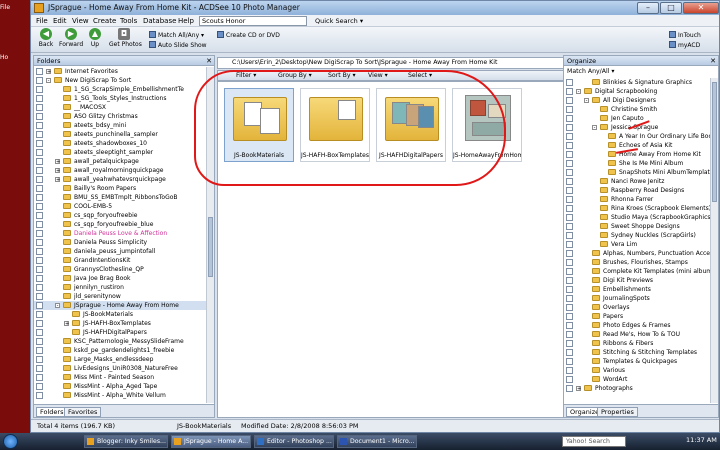  I want to click on tree-row: GrannysClothesline_QP, so click(120, 269).